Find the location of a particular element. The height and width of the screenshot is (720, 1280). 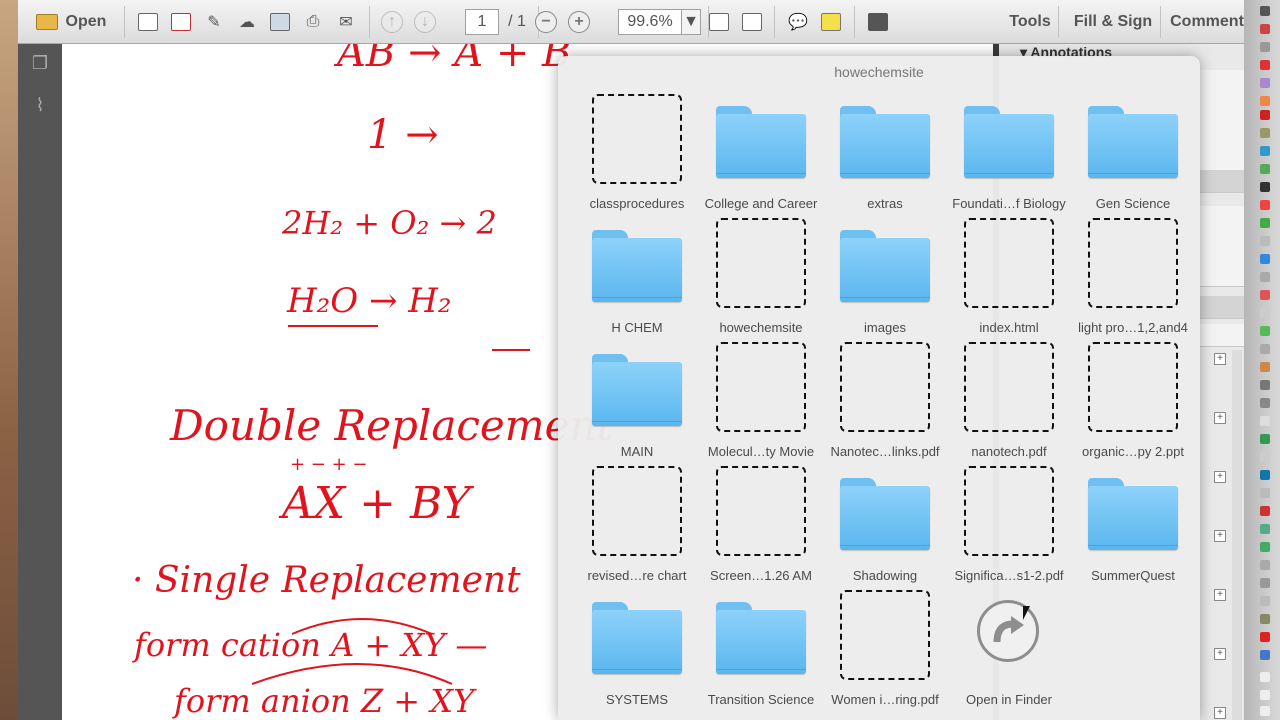

folder-item: Foundati…f Biology is located at coordinates (1009, 156).